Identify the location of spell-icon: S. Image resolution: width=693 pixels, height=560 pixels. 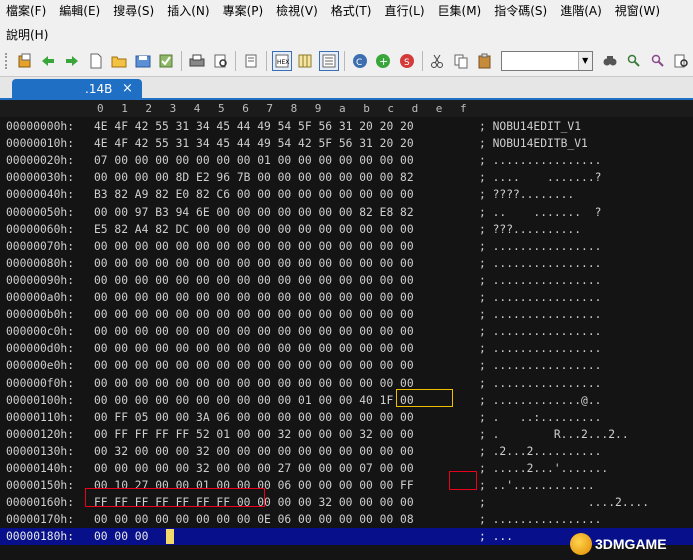
(407, 61).